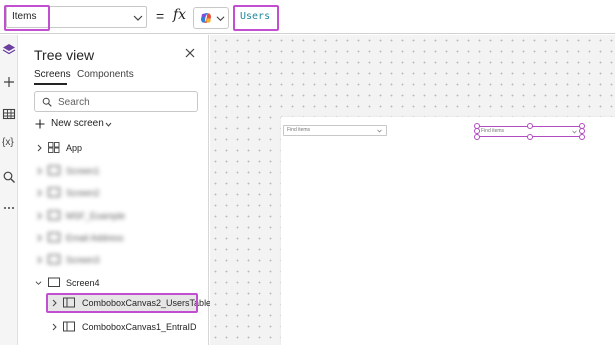 Image resolution: width=615 pixels, height=345 pixels. What do you see at coordinates (113, 283) in the screenshot?
I see `tree-item-screen4: Screen4` at bounding box center [113, 283].